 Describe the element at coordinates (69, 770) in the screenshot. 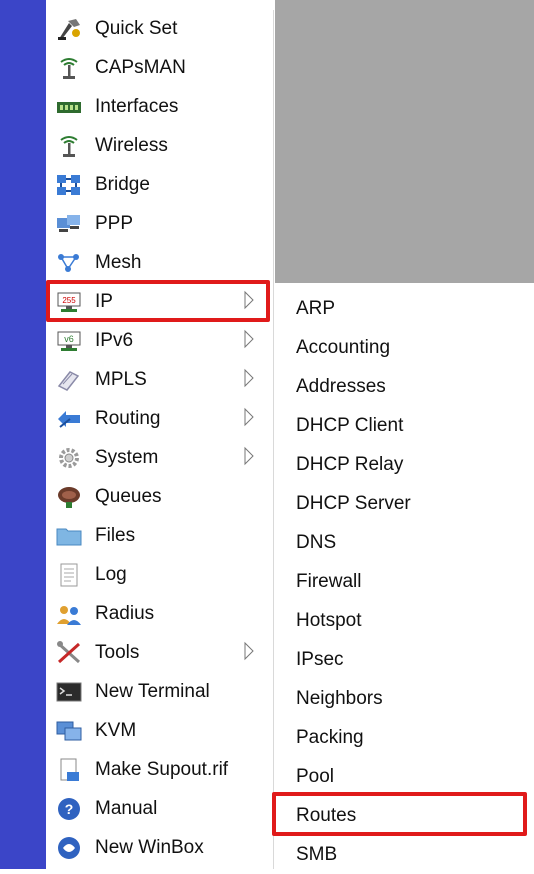

I see `document-icon` at that location.